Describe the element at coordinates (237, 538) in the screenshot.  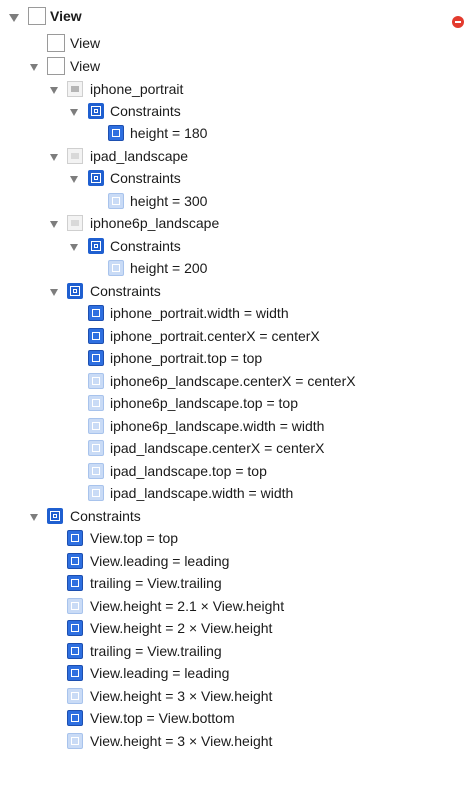
I see `outline-row: View.top = top` at that location.